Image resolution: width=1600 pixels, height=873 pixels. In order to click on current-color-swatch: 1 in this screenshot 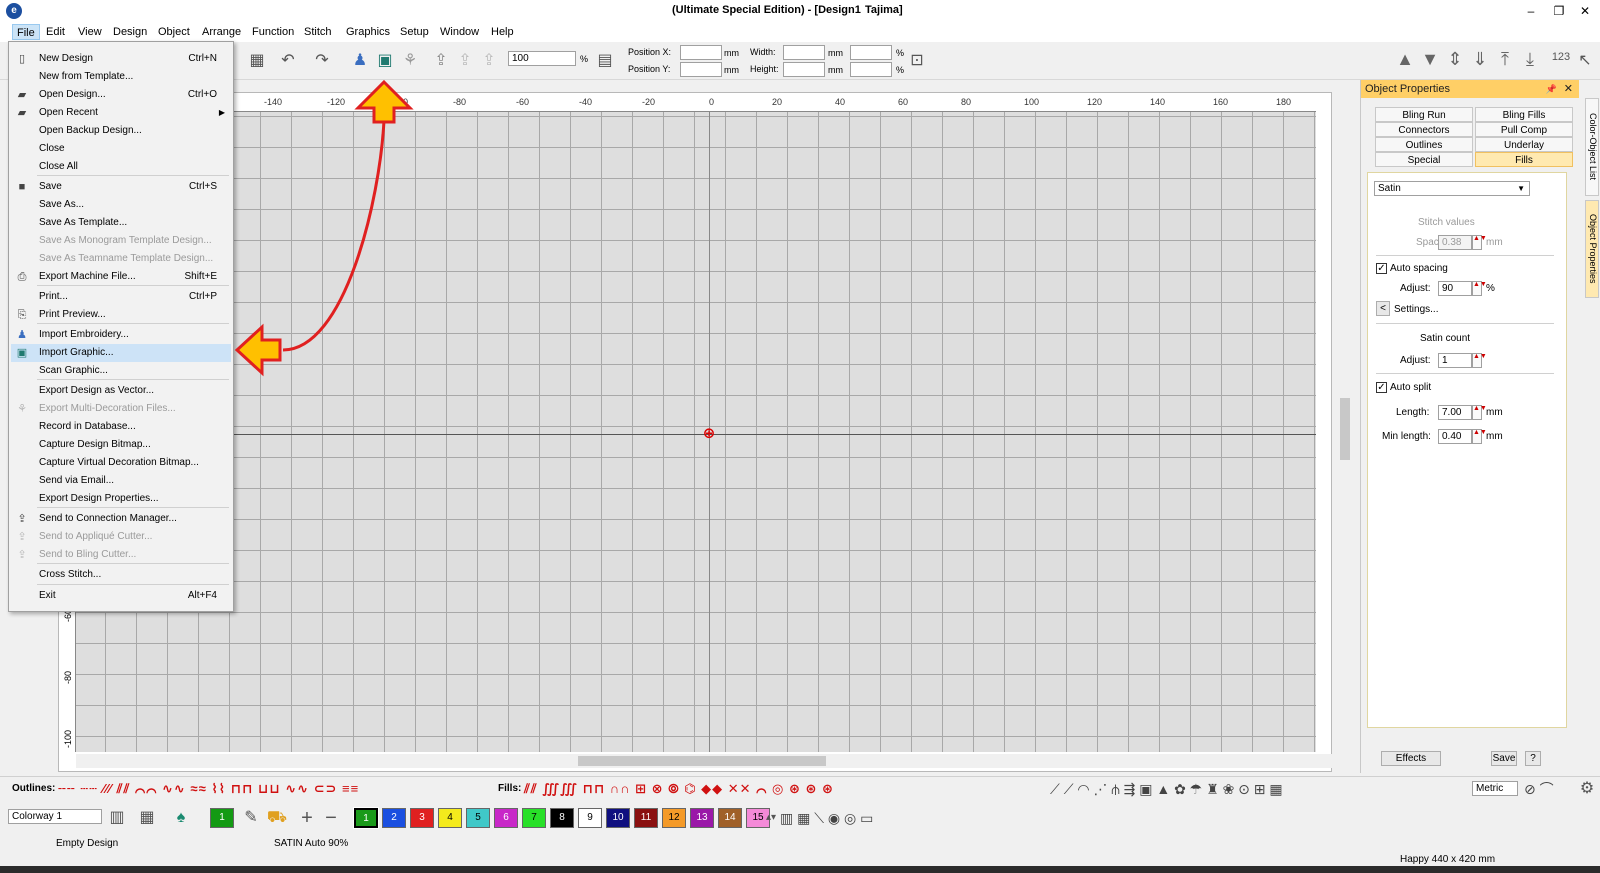, I will do `click(222, 818)`.